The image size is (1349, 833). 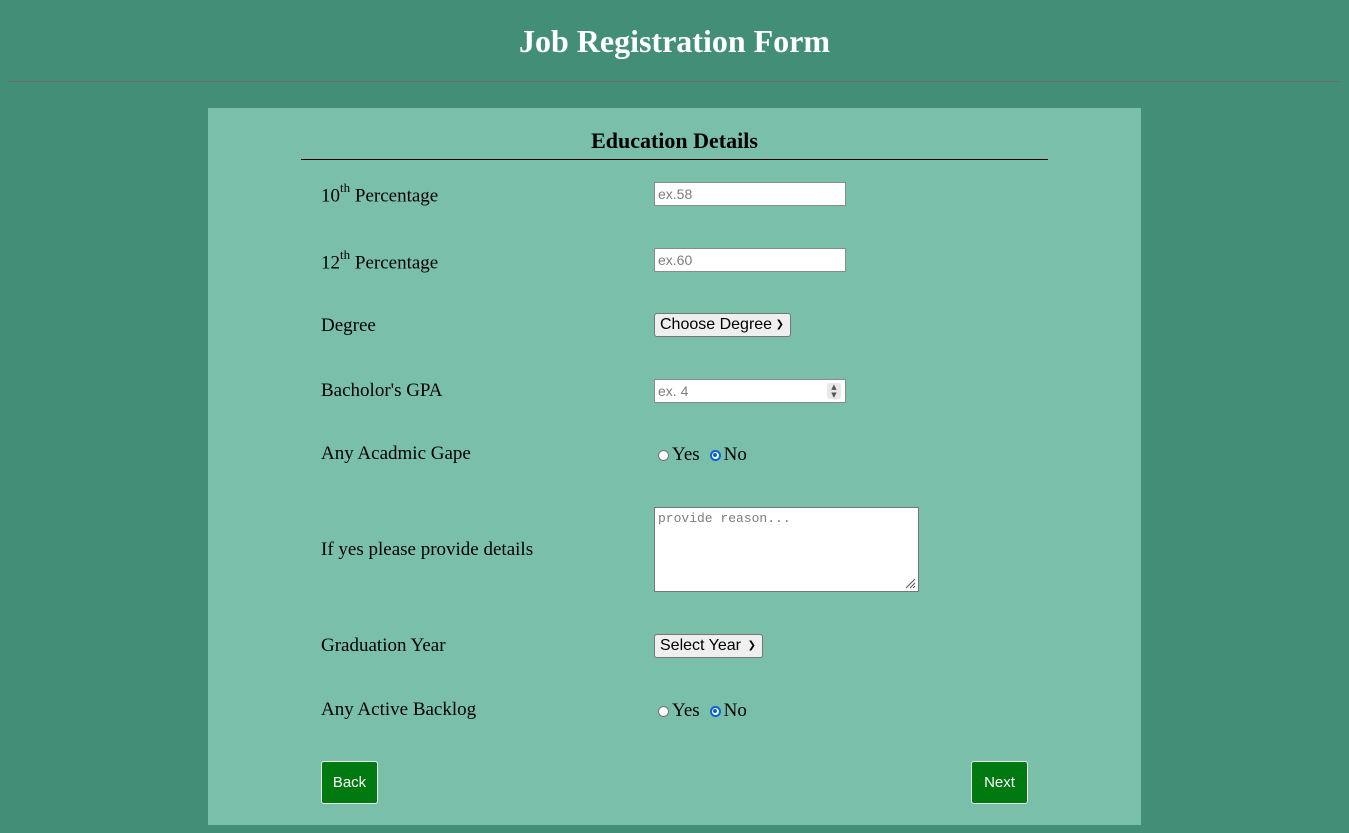 What do you see at coordinates (674, 159) in the screenshot?
I see `section-divider` at bounding box center [674, 159].